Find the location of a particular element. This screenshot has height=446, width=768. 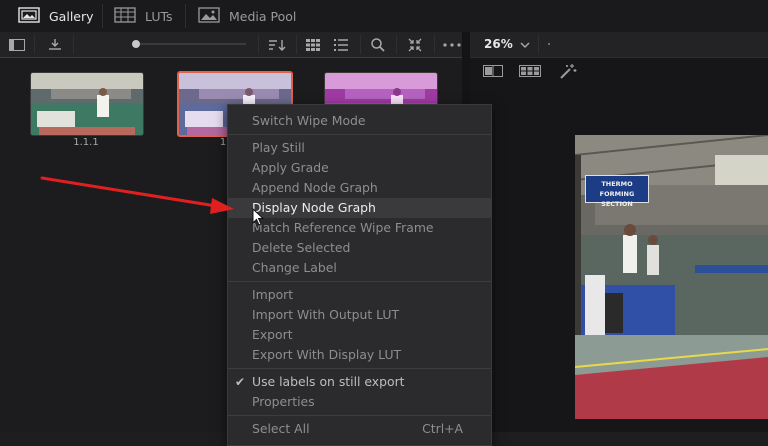

slider-handle is located at coordinates (136, 44).